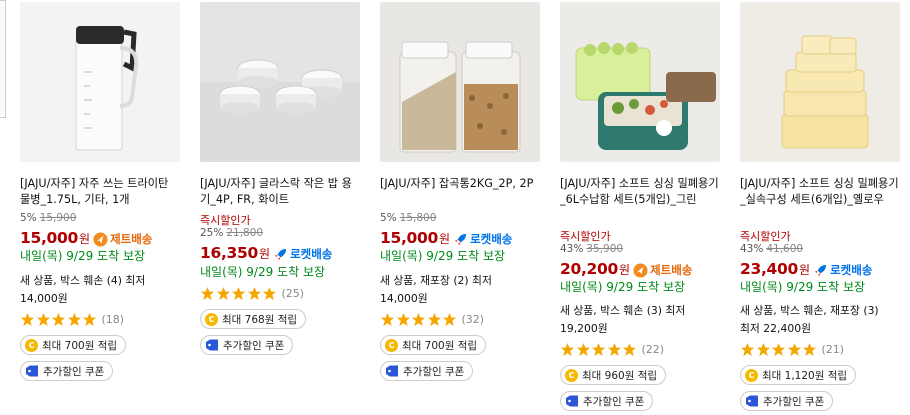 The image size is (910, 415). I want to click on product-title: [JAJU/자주] 소프트 싱싱 밀폐용기_실속구성 세트(6개입)_옐로우, so click(820, 201).